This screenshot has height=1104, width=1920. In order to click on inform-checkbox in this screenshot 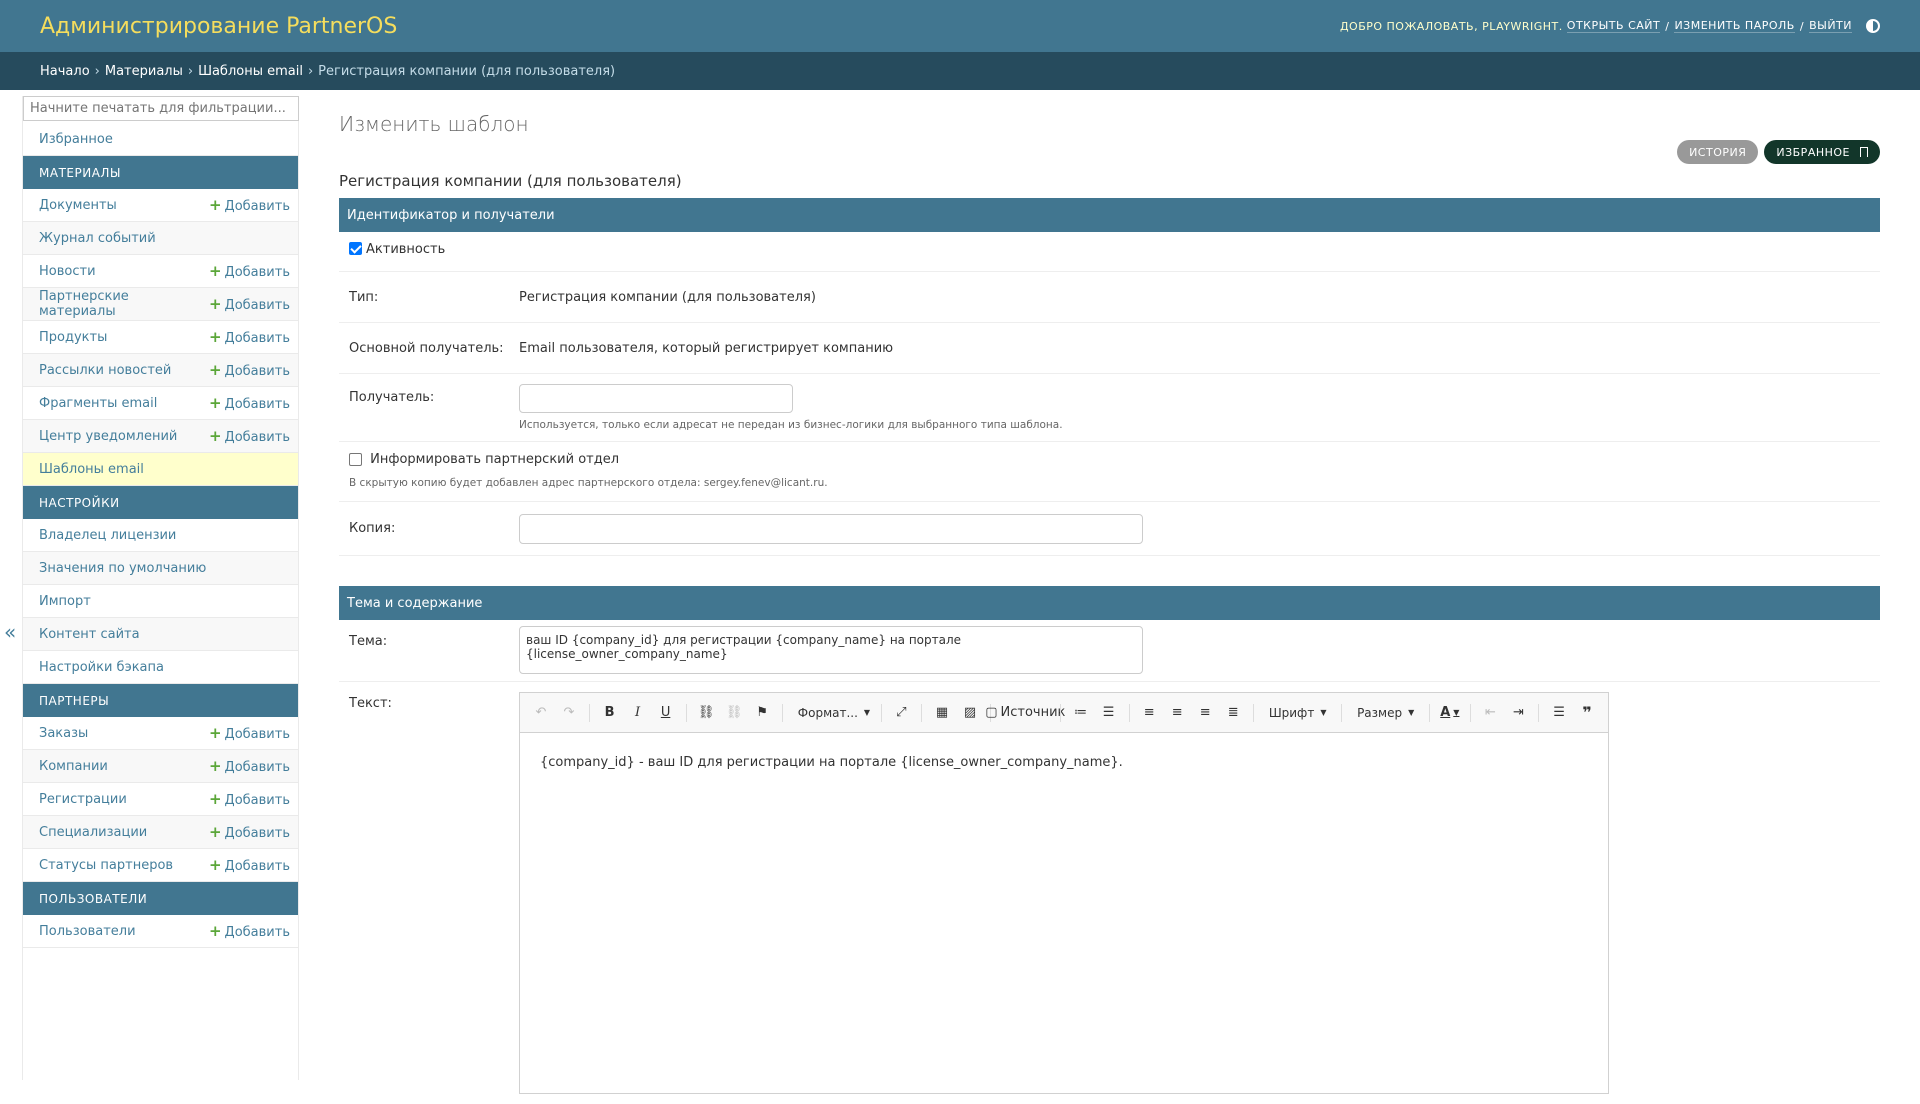, I will do `click(355, 459)`.